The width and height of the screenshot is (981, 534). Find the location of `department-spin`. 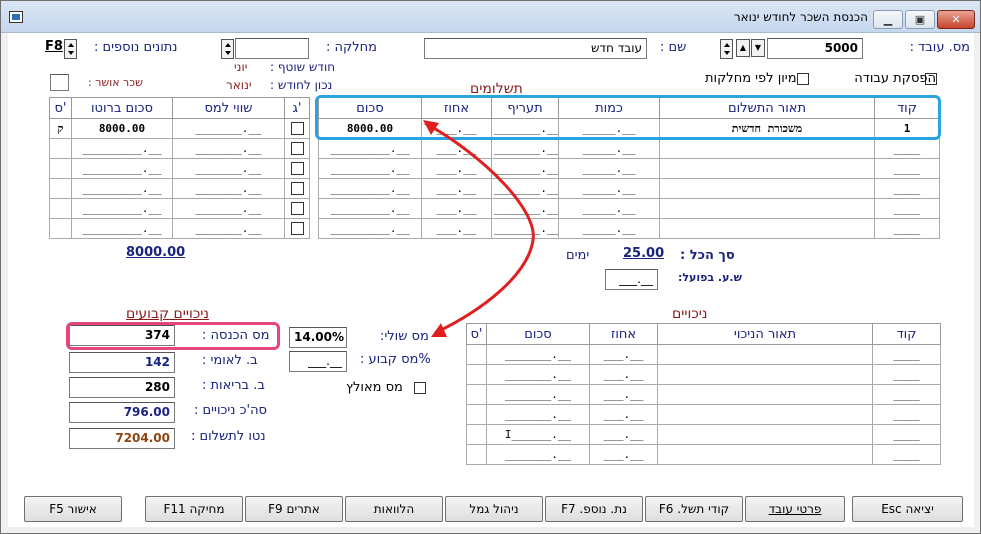

department-spin is located at coordinates (227, 49).